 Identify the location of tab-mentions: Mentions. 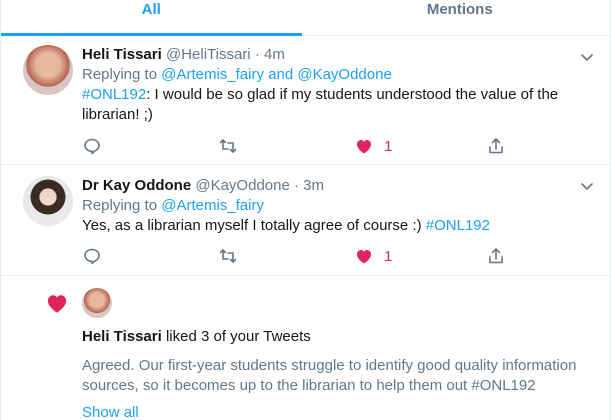
(456, 17).